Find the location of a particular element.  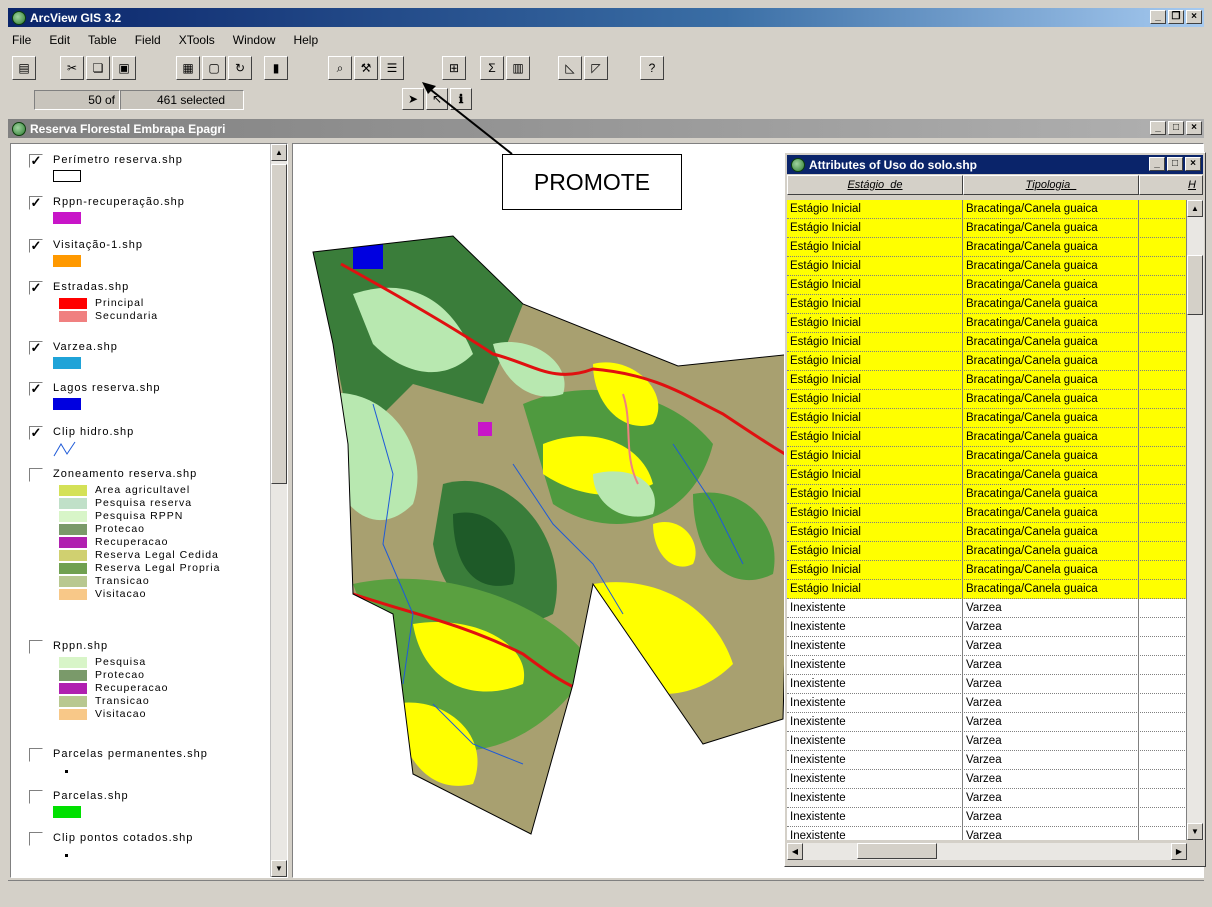

copy-icon: ❏ is located at coordinates (98, 68).